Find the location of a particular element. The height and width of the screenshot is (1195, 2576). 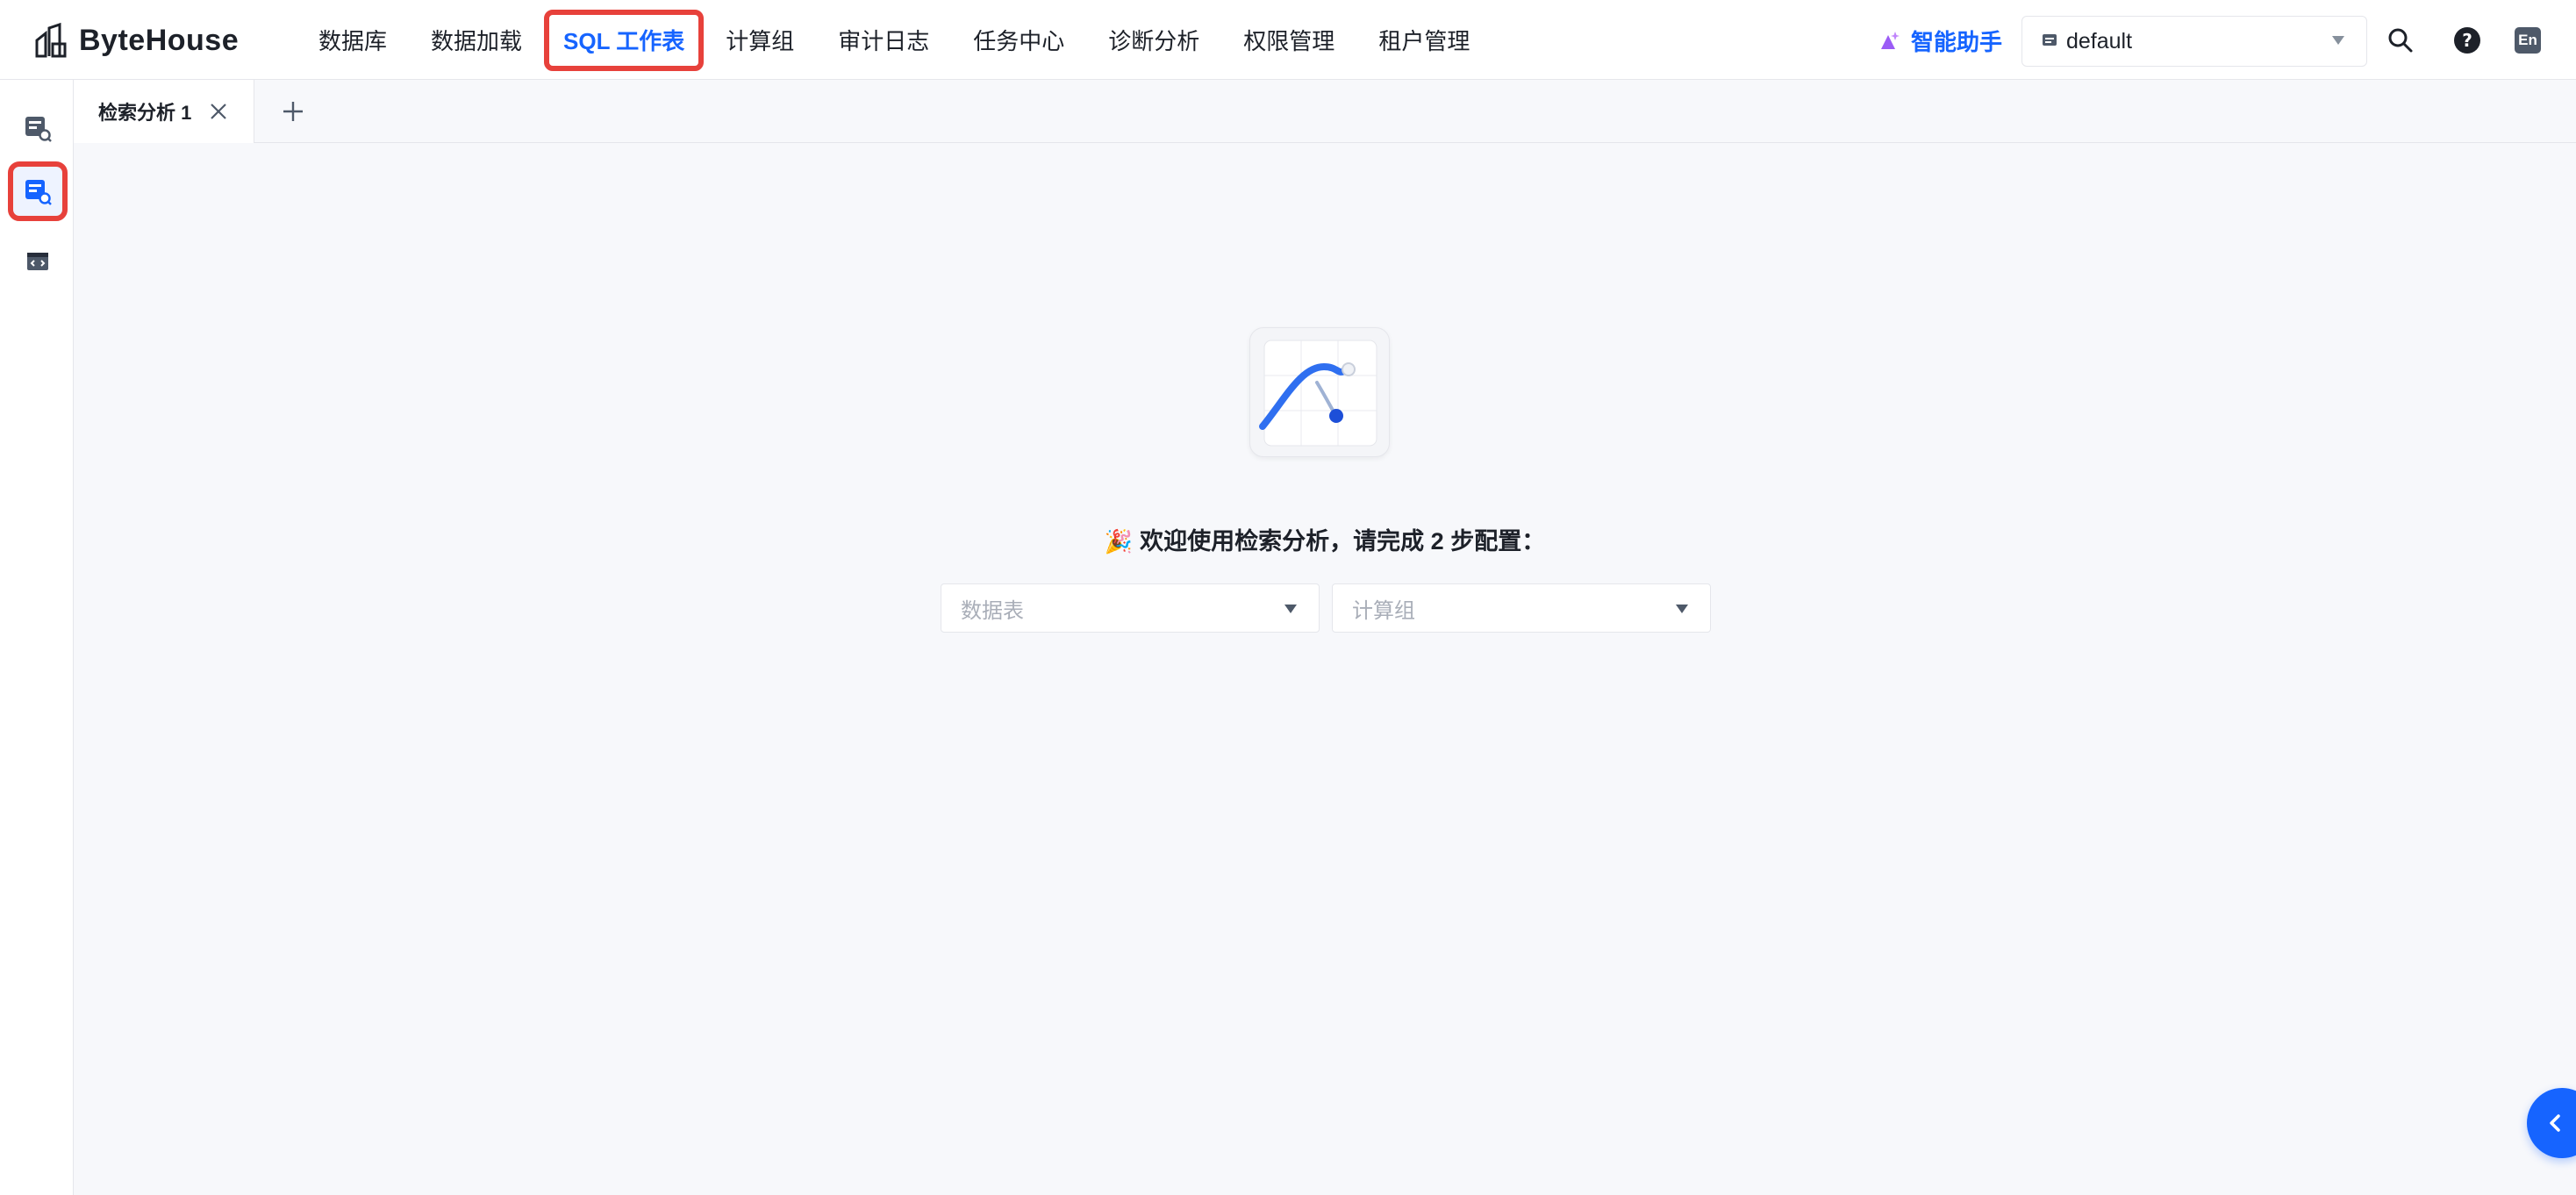

ai-assistant-button: 智能助手 is located at coordinates (1940, 41).